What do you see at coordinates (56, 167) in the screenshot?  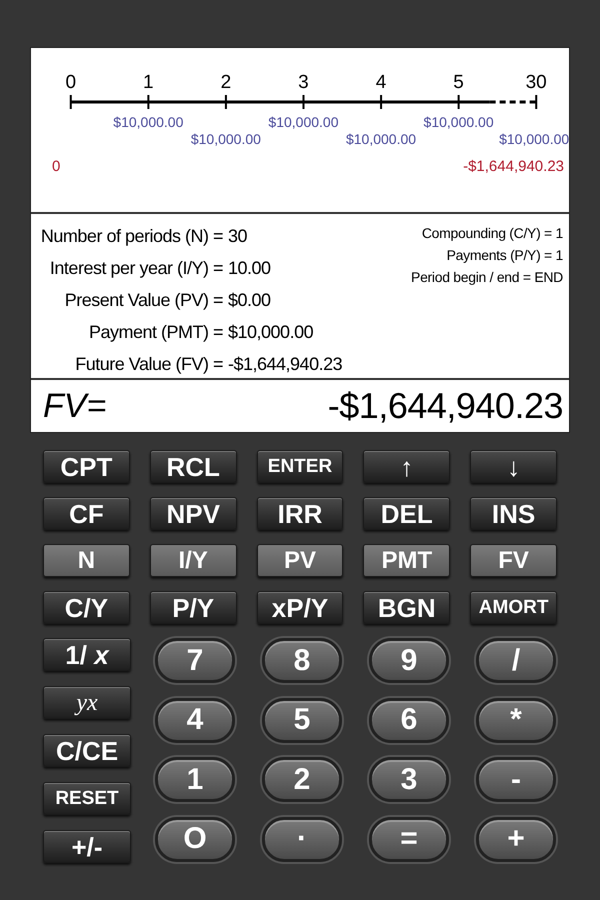 I see `present-value-amount: 0` at bounding box center [56, 167].